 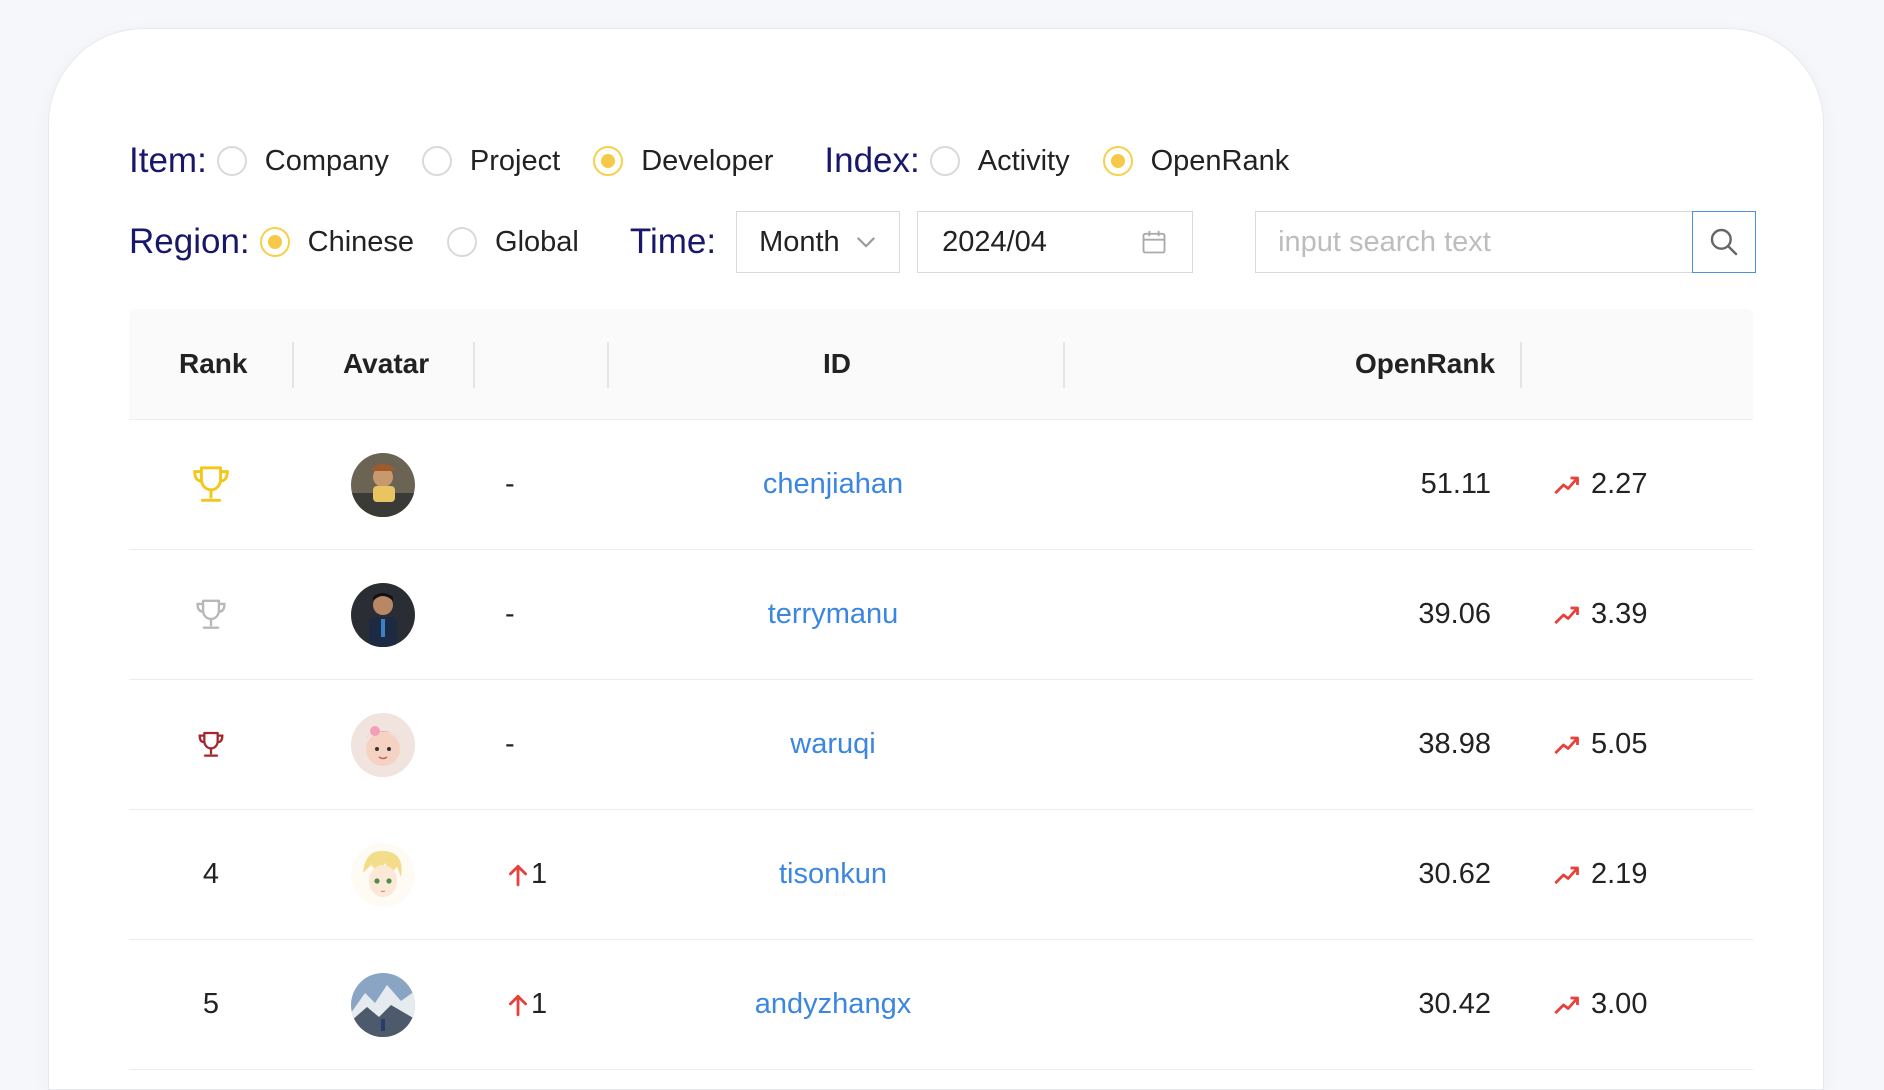 I want to click on table-row: - chenjiahan 51.11 2.27, so click(x=941, y=485).